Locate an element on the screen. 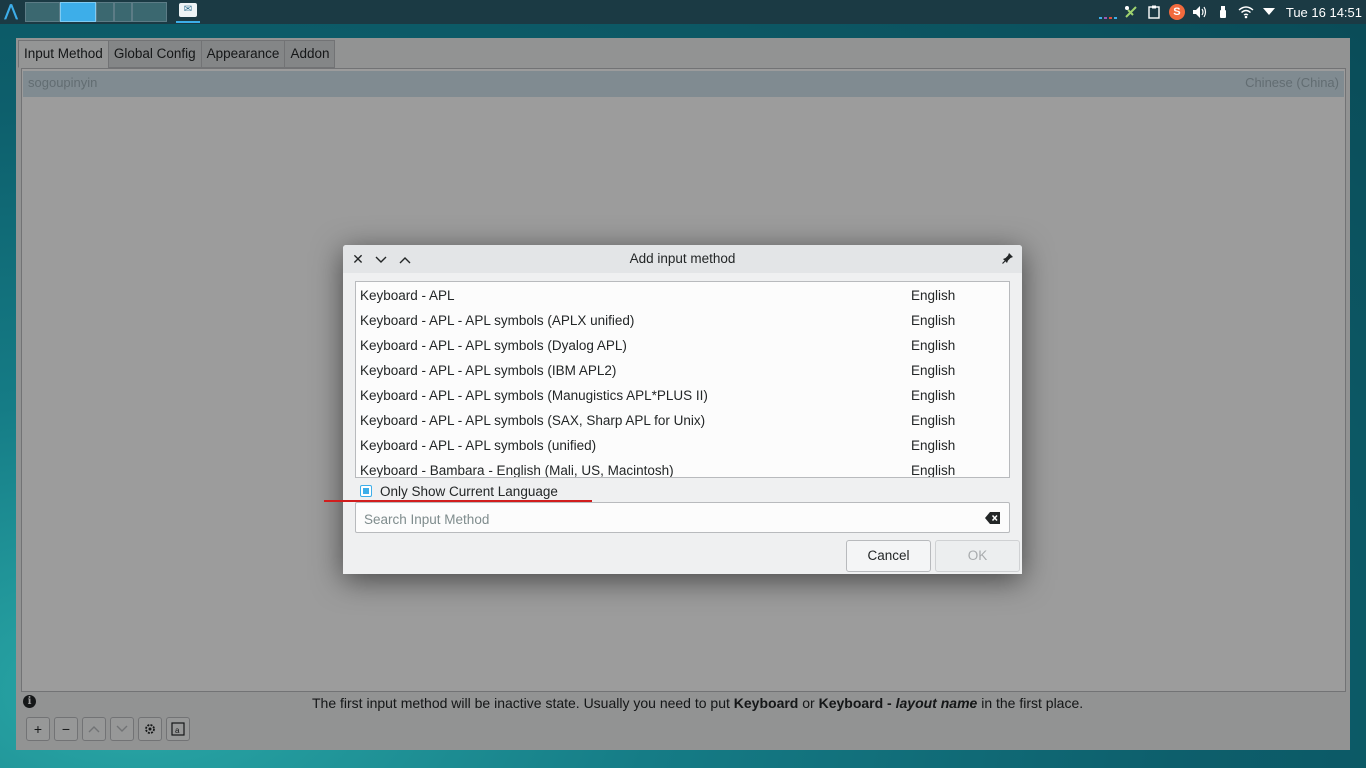 Image resolution: width=1366 pixels, height=768 pixels. volume-icon is located at coordinates (1200, 12).